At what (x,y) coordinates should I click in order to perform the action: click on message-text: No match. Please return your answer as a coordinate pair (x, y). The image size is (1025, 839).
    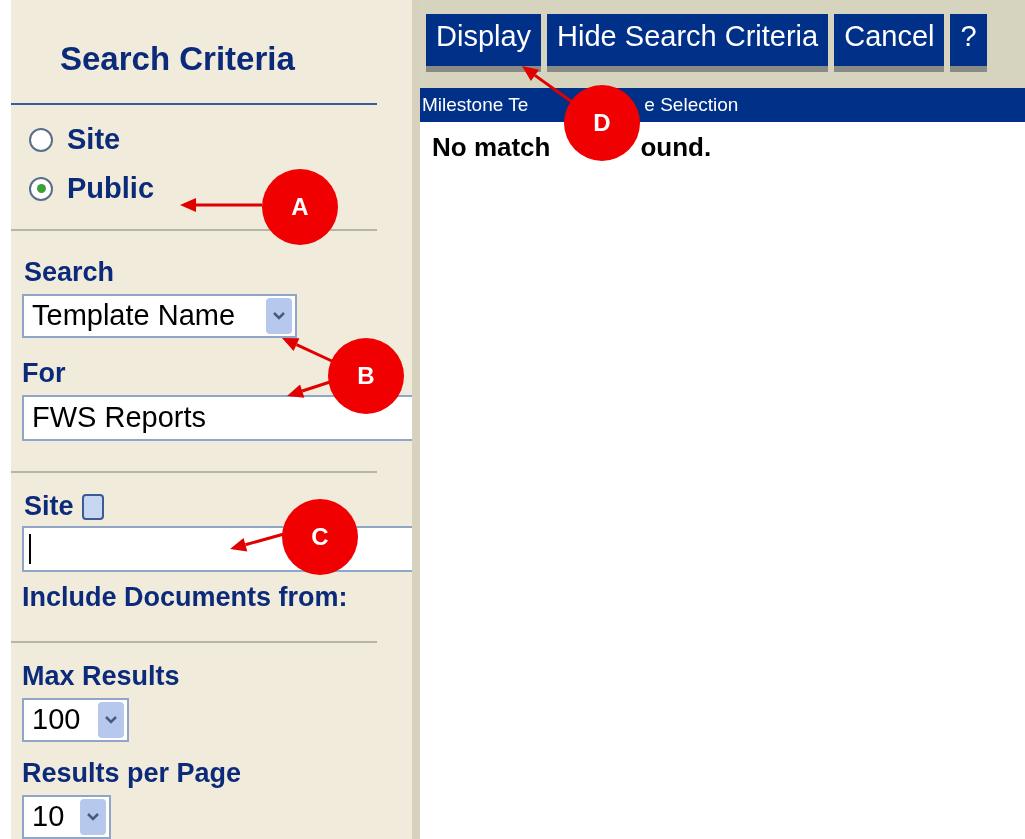
    Looking at the image, I should click on (491, 147).